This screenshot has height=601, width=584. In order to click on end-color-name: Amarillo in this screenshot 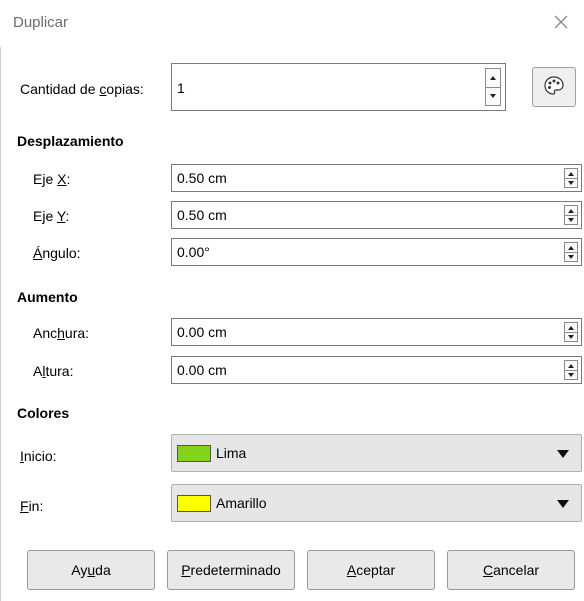, I will do `click(241, 503)`.